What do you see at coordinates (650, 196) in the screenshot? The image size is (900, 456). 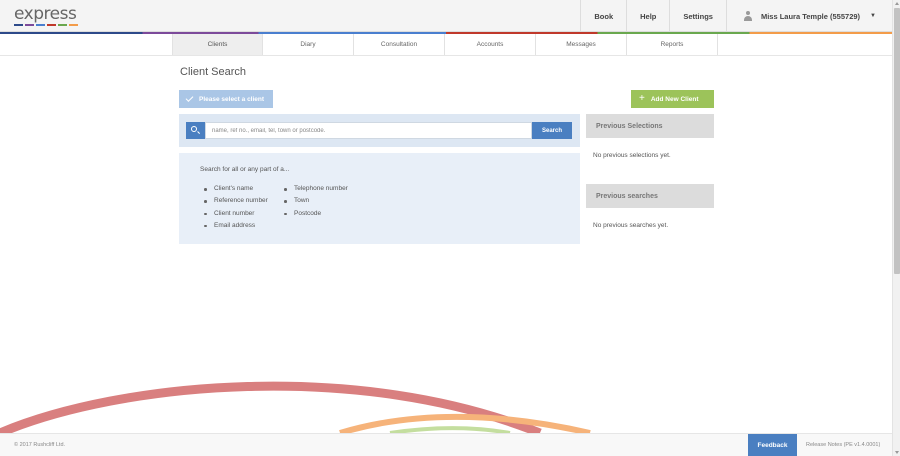 I see `previous-searches-header: Previous searches` at bounding box center [650, 196].